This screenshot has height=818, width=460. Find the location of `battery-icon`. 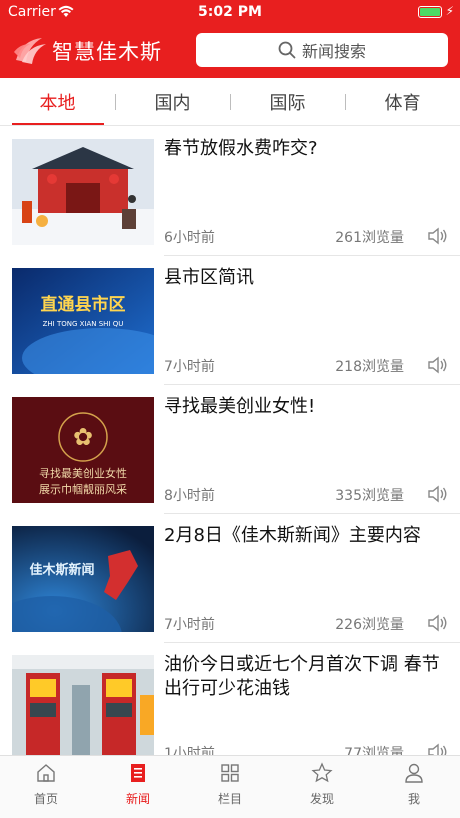

battery-icon is located at coordinates (430, 12).